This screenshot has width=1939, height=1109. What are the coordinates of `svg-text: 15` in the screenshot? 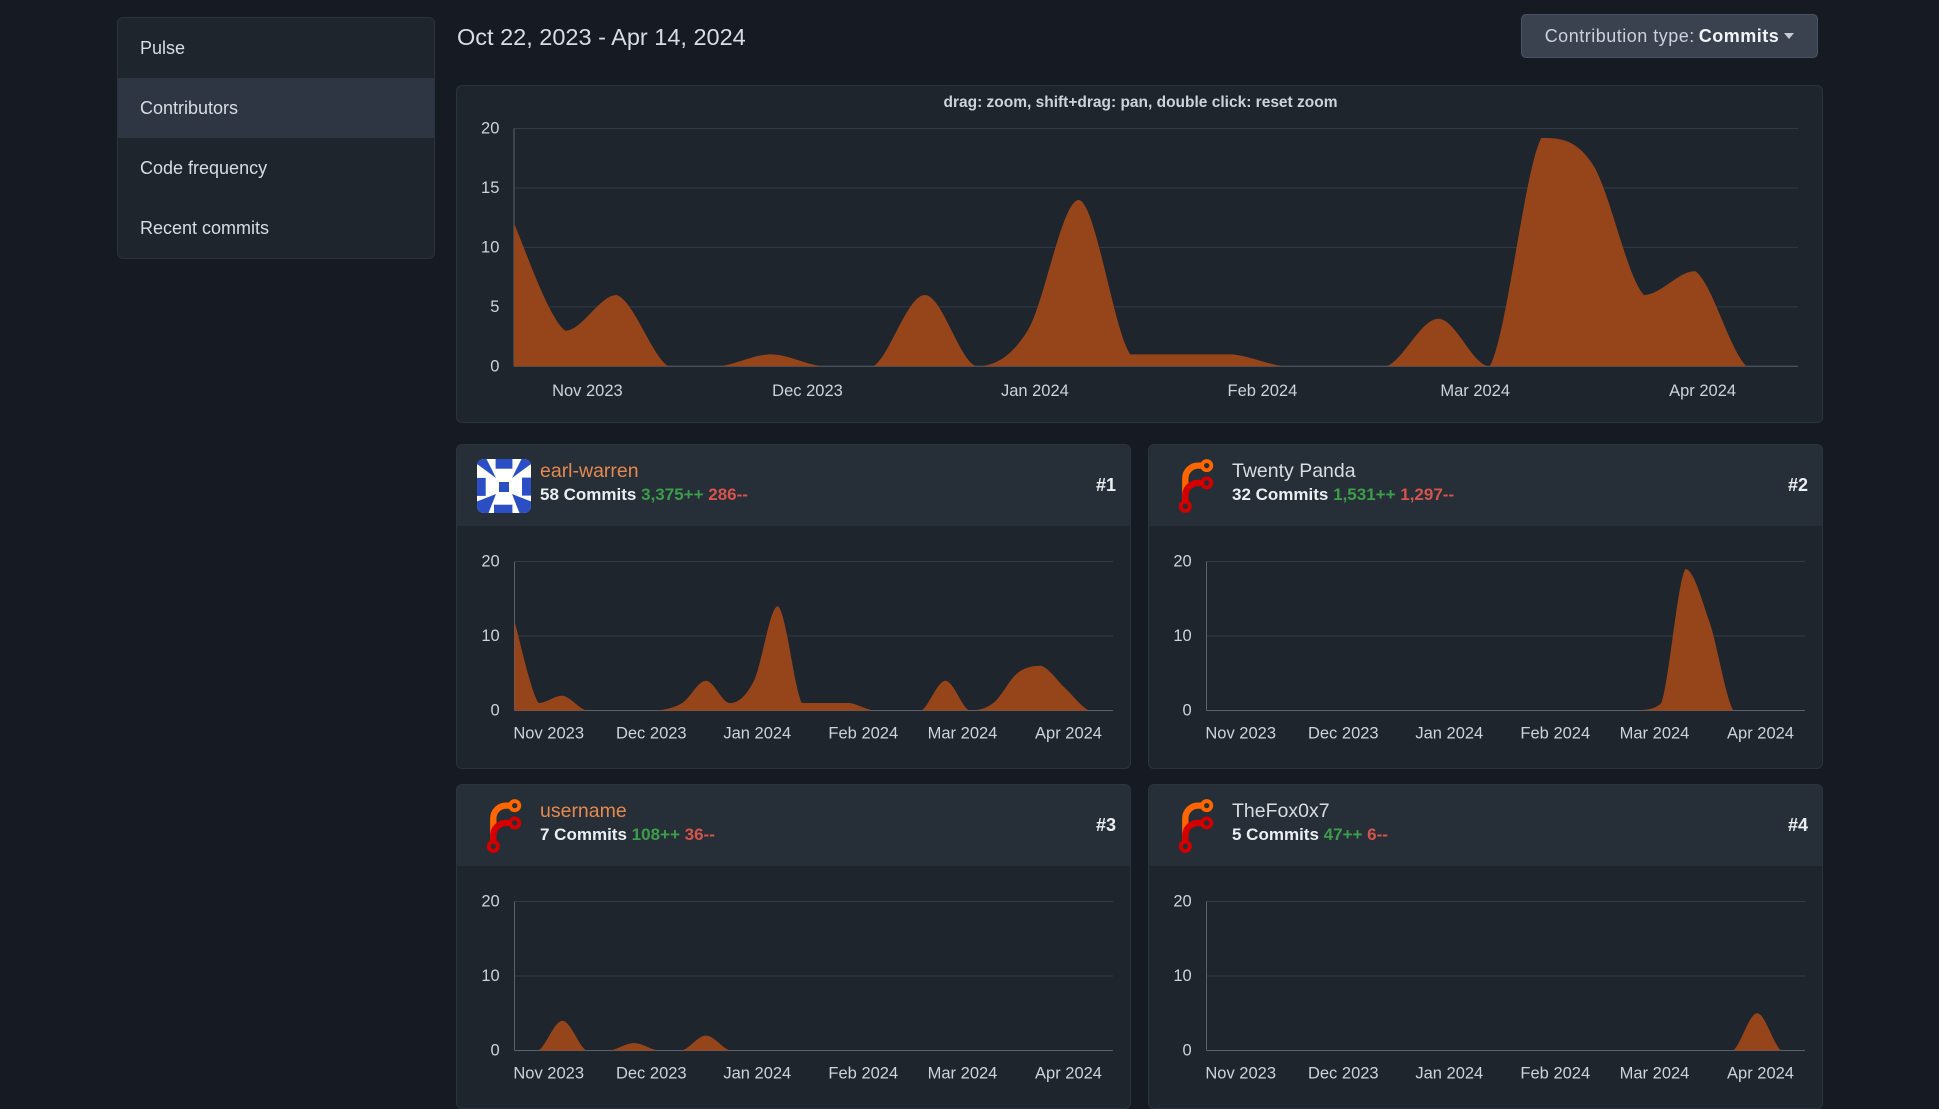 It's located at (490, 188).